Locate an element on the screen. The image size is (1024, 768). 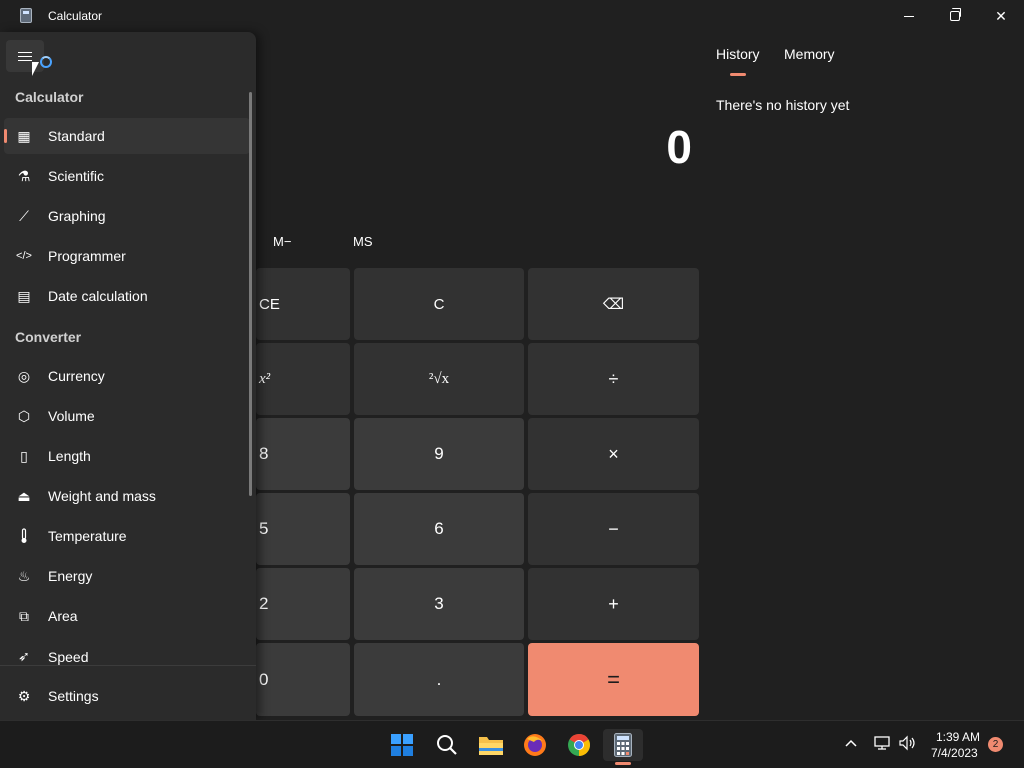
currency-icon: ◎ is located at coordinates (24, 375).